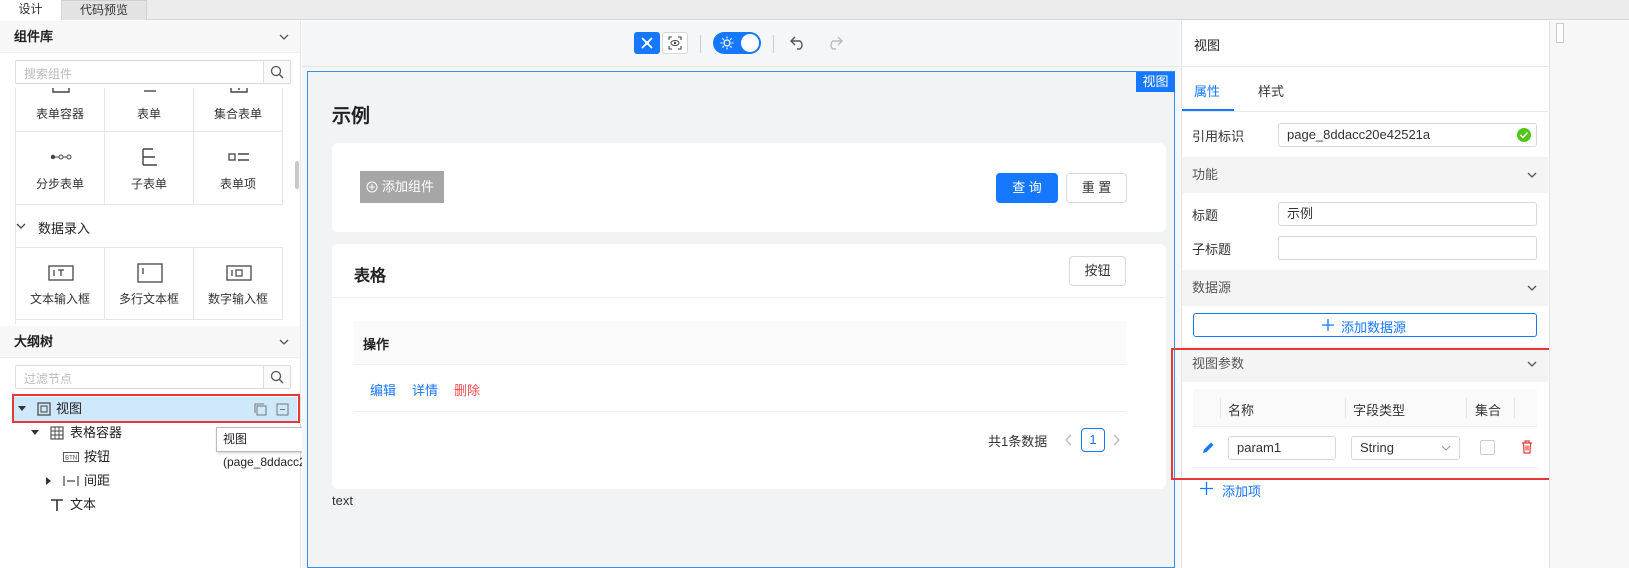  Describe the element at coordinates (57, 433) in the screenshot. I see `table-icon` at that location.